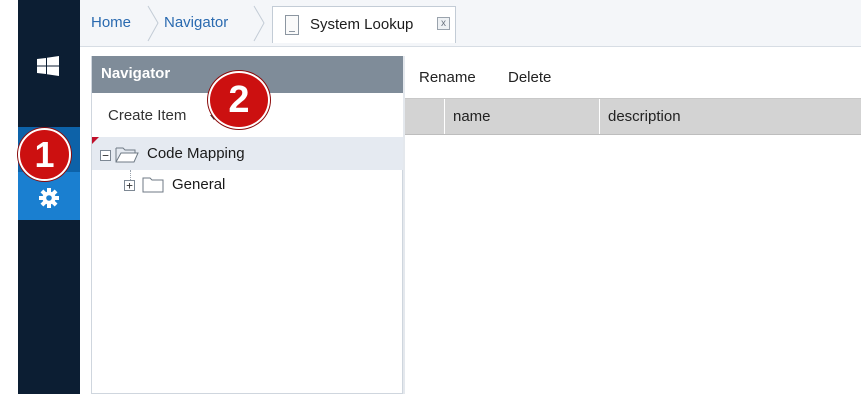 The height and width of the screenshot is (394, 861). What do you see at coordinates (44, 154) in the screenshot?
I see `callout-badge-1: 1` at bounding box center [44, 154].